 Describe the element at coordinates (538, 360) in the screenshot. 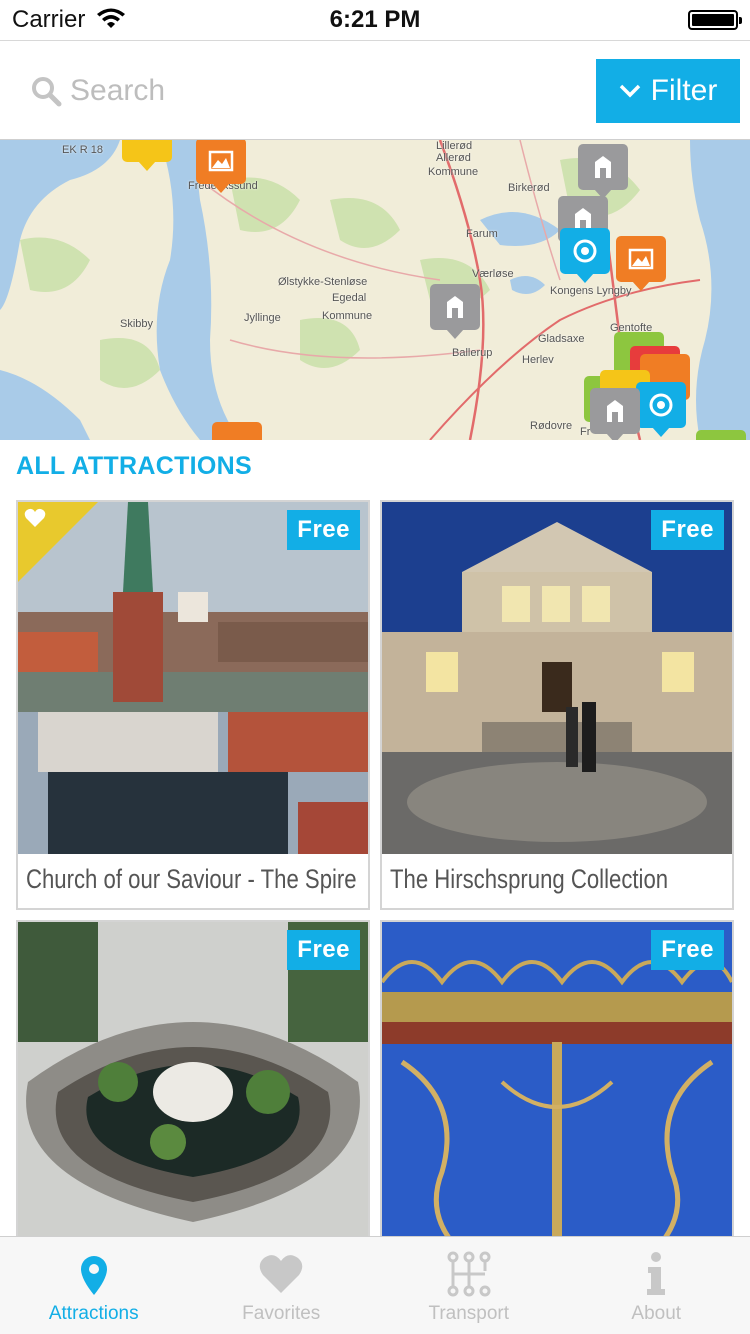

I see `map-label: Herlev` at that location.